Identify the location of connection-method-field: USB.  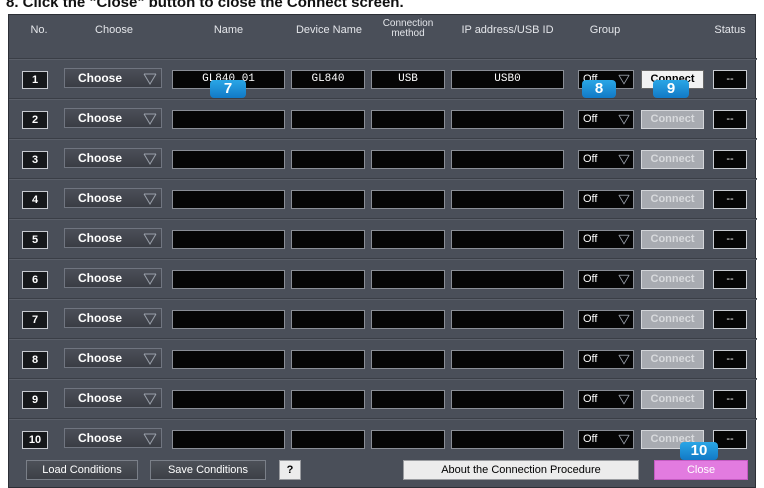
(408, 79).